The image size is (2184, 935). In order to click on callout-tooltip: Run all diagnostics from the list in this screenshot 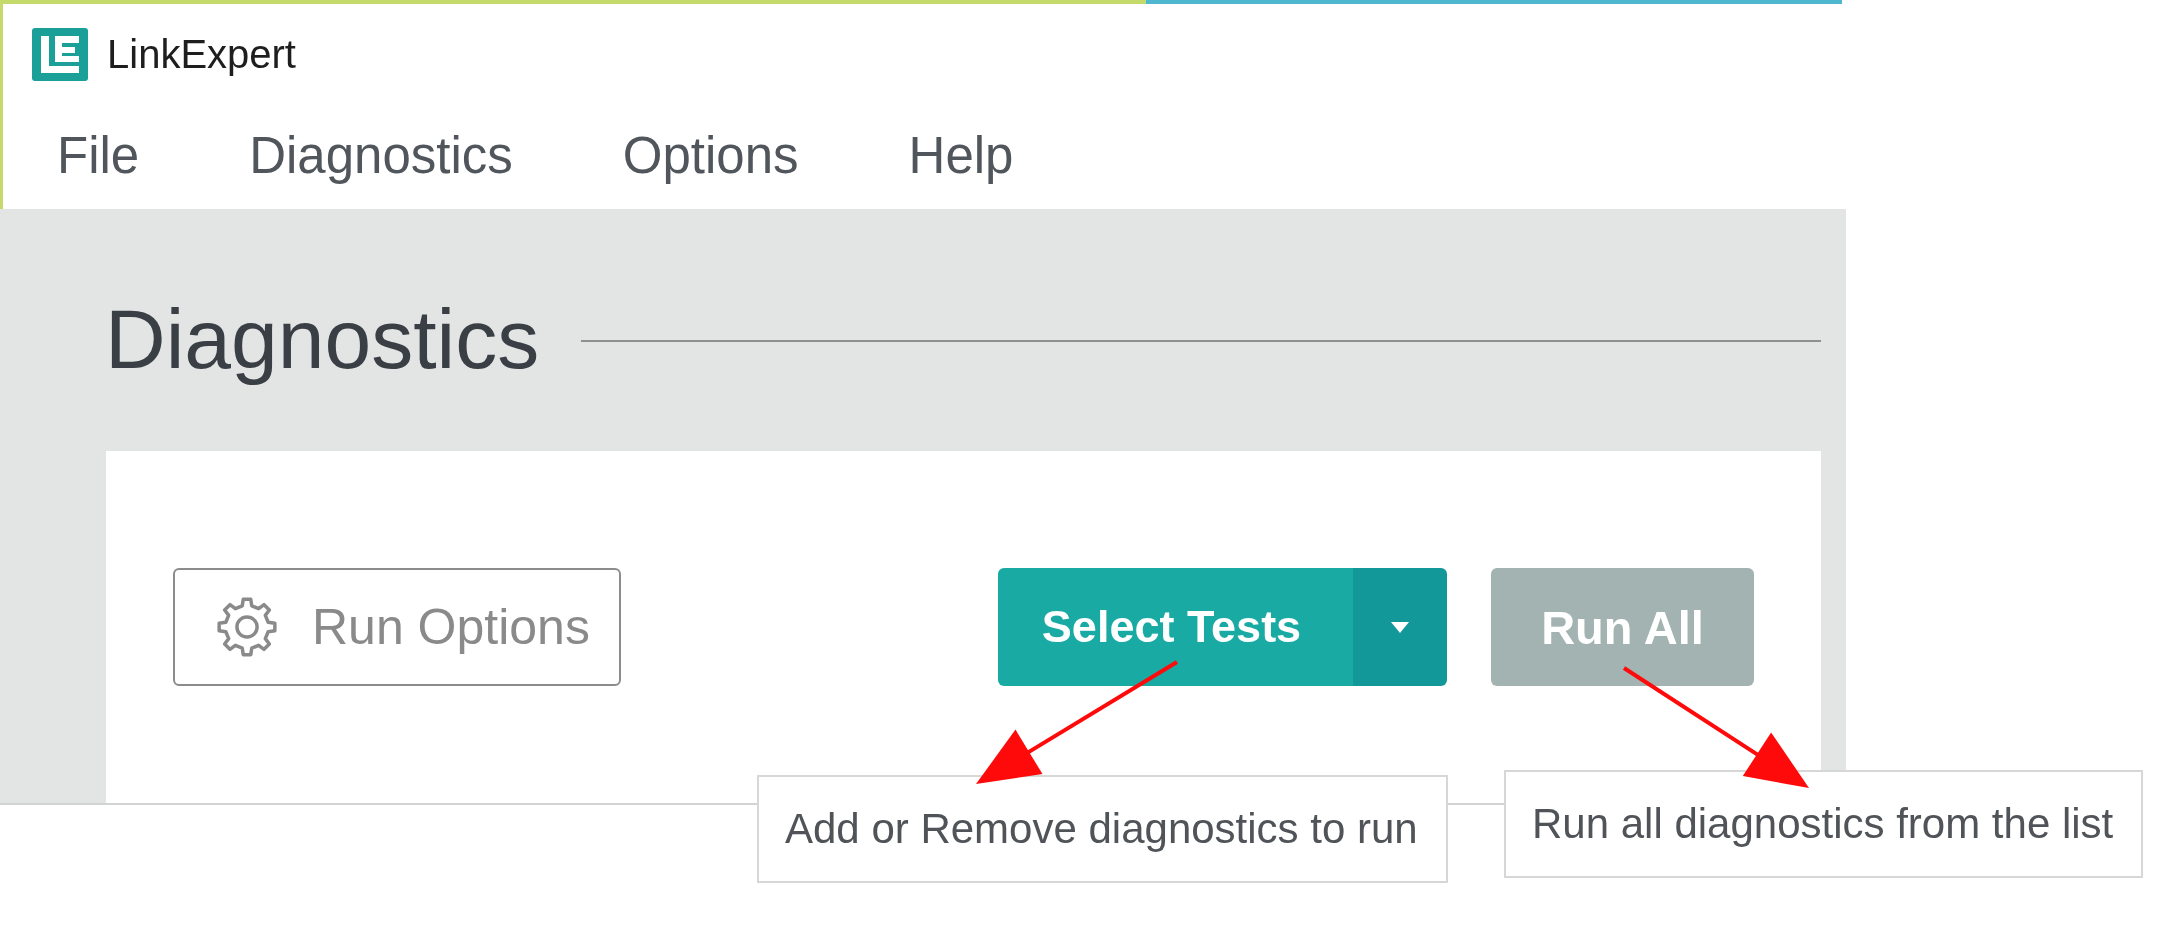, I will do `click(1824, 824)`.